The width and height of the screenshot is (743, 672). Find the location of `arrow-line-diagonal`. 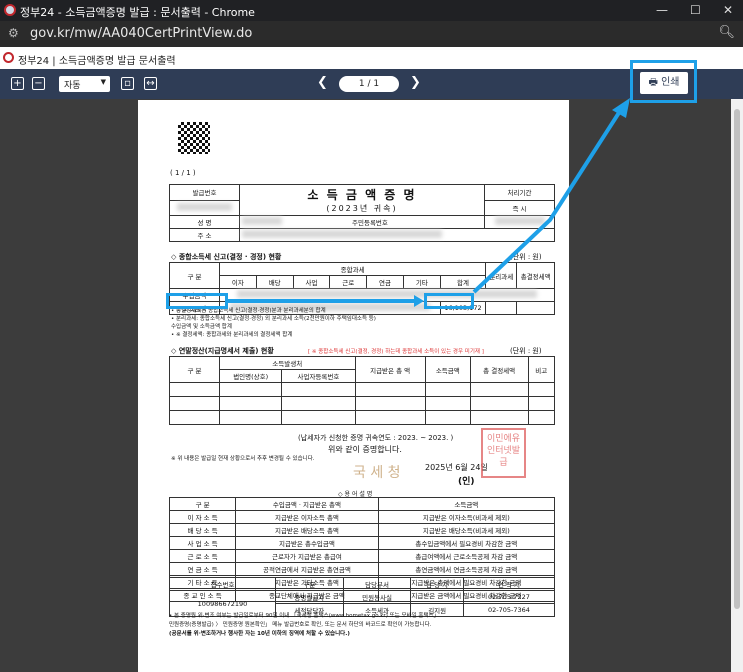

arrow-line-diagonal is located at coordinates (548, 200).